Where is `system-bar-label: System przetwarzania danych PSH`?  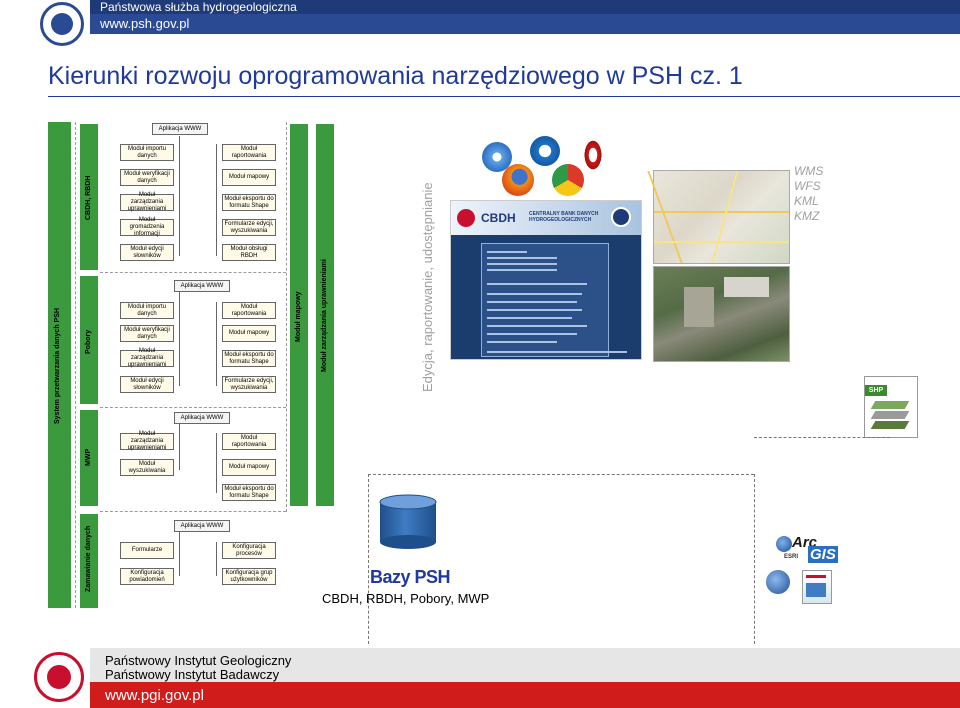 system-bar-label: System przetwarzania danych PSH is located at coordinates (57, 366).